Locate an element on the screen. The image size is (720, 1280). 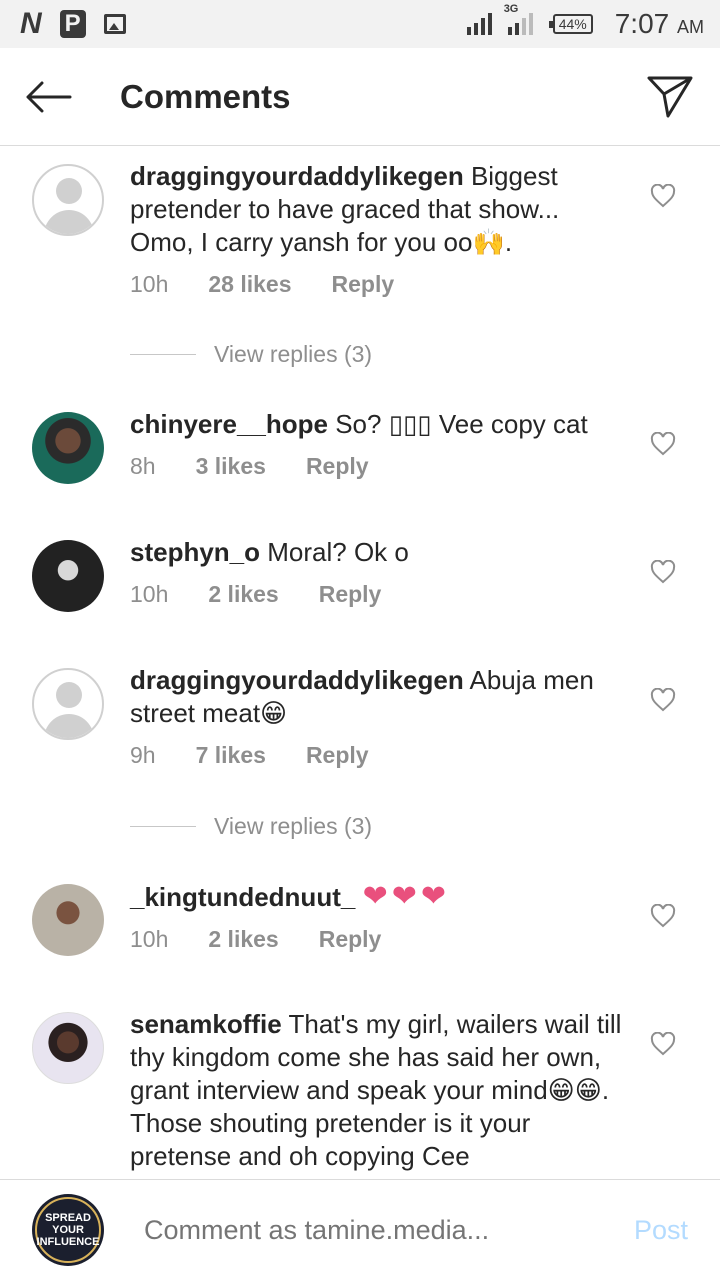
likes-count: 3 likes is located at coordinates (231, 466).